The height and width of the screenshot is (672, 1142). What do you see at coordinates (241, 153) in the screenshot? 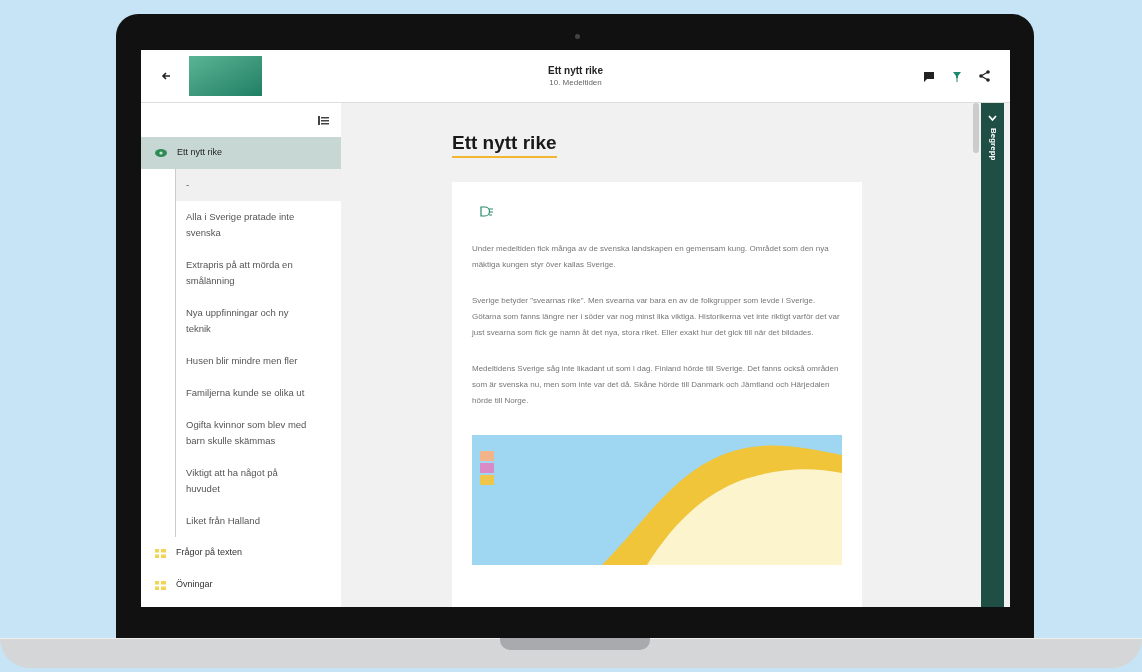
I see `chapter-item: Ett nytt rike` at bounding box center [241, 153].